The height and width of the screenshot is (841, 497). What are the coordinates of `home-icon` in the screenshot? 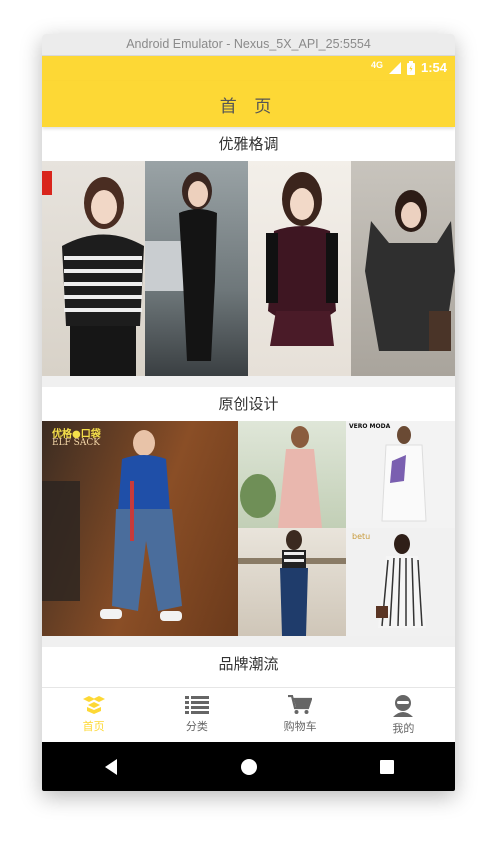 It's located at (93, 705).